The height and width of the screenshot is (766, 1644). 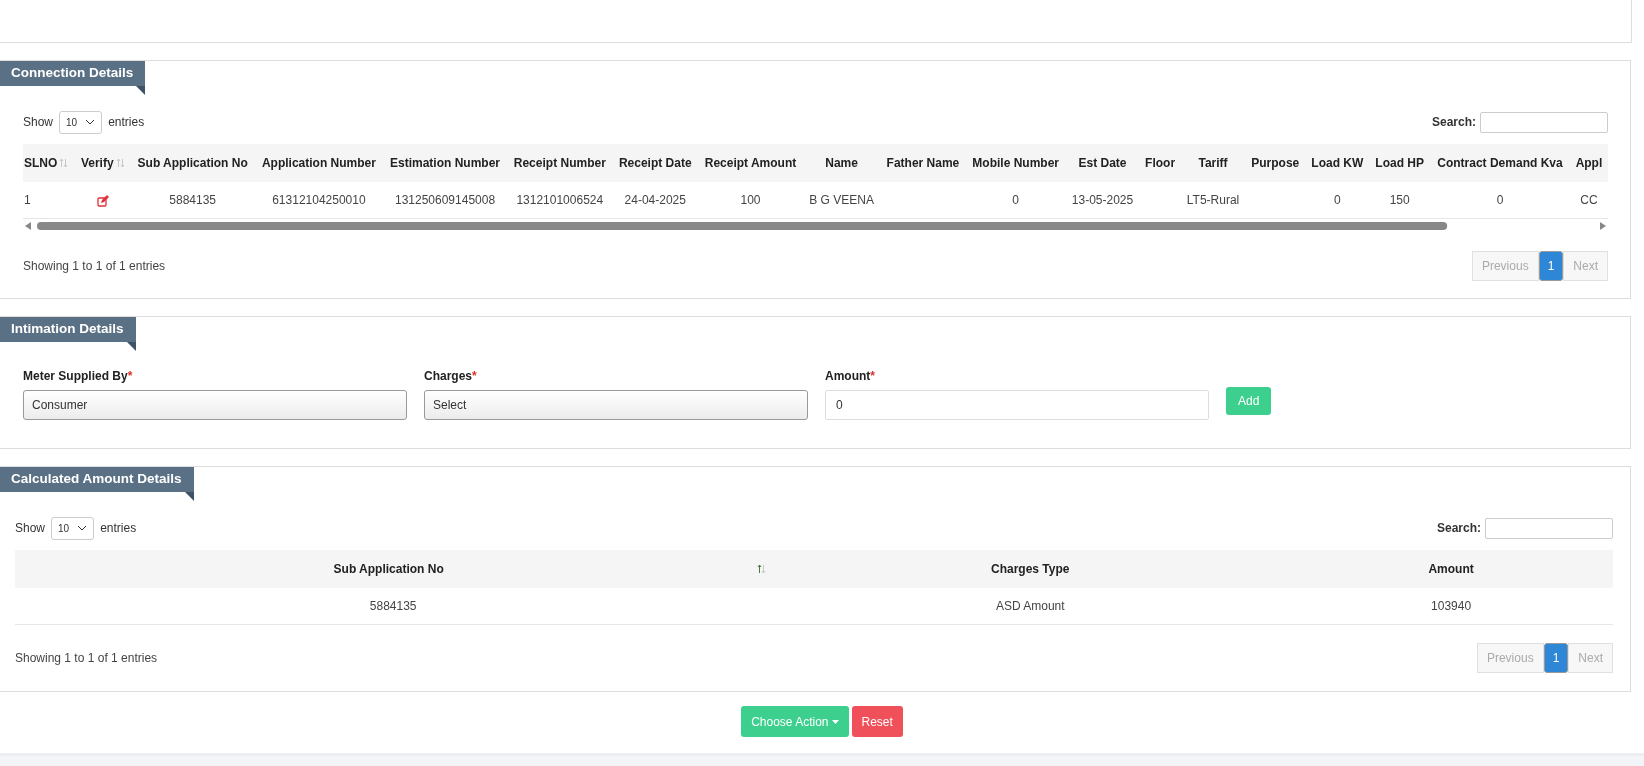 I want to click on table-cell: 150, so click(x=1399, y=200).